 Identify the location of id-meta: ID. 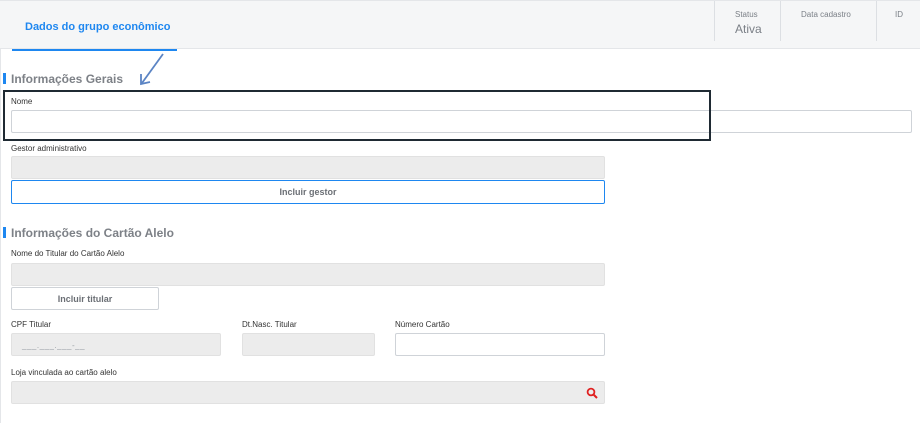
(898, 21).